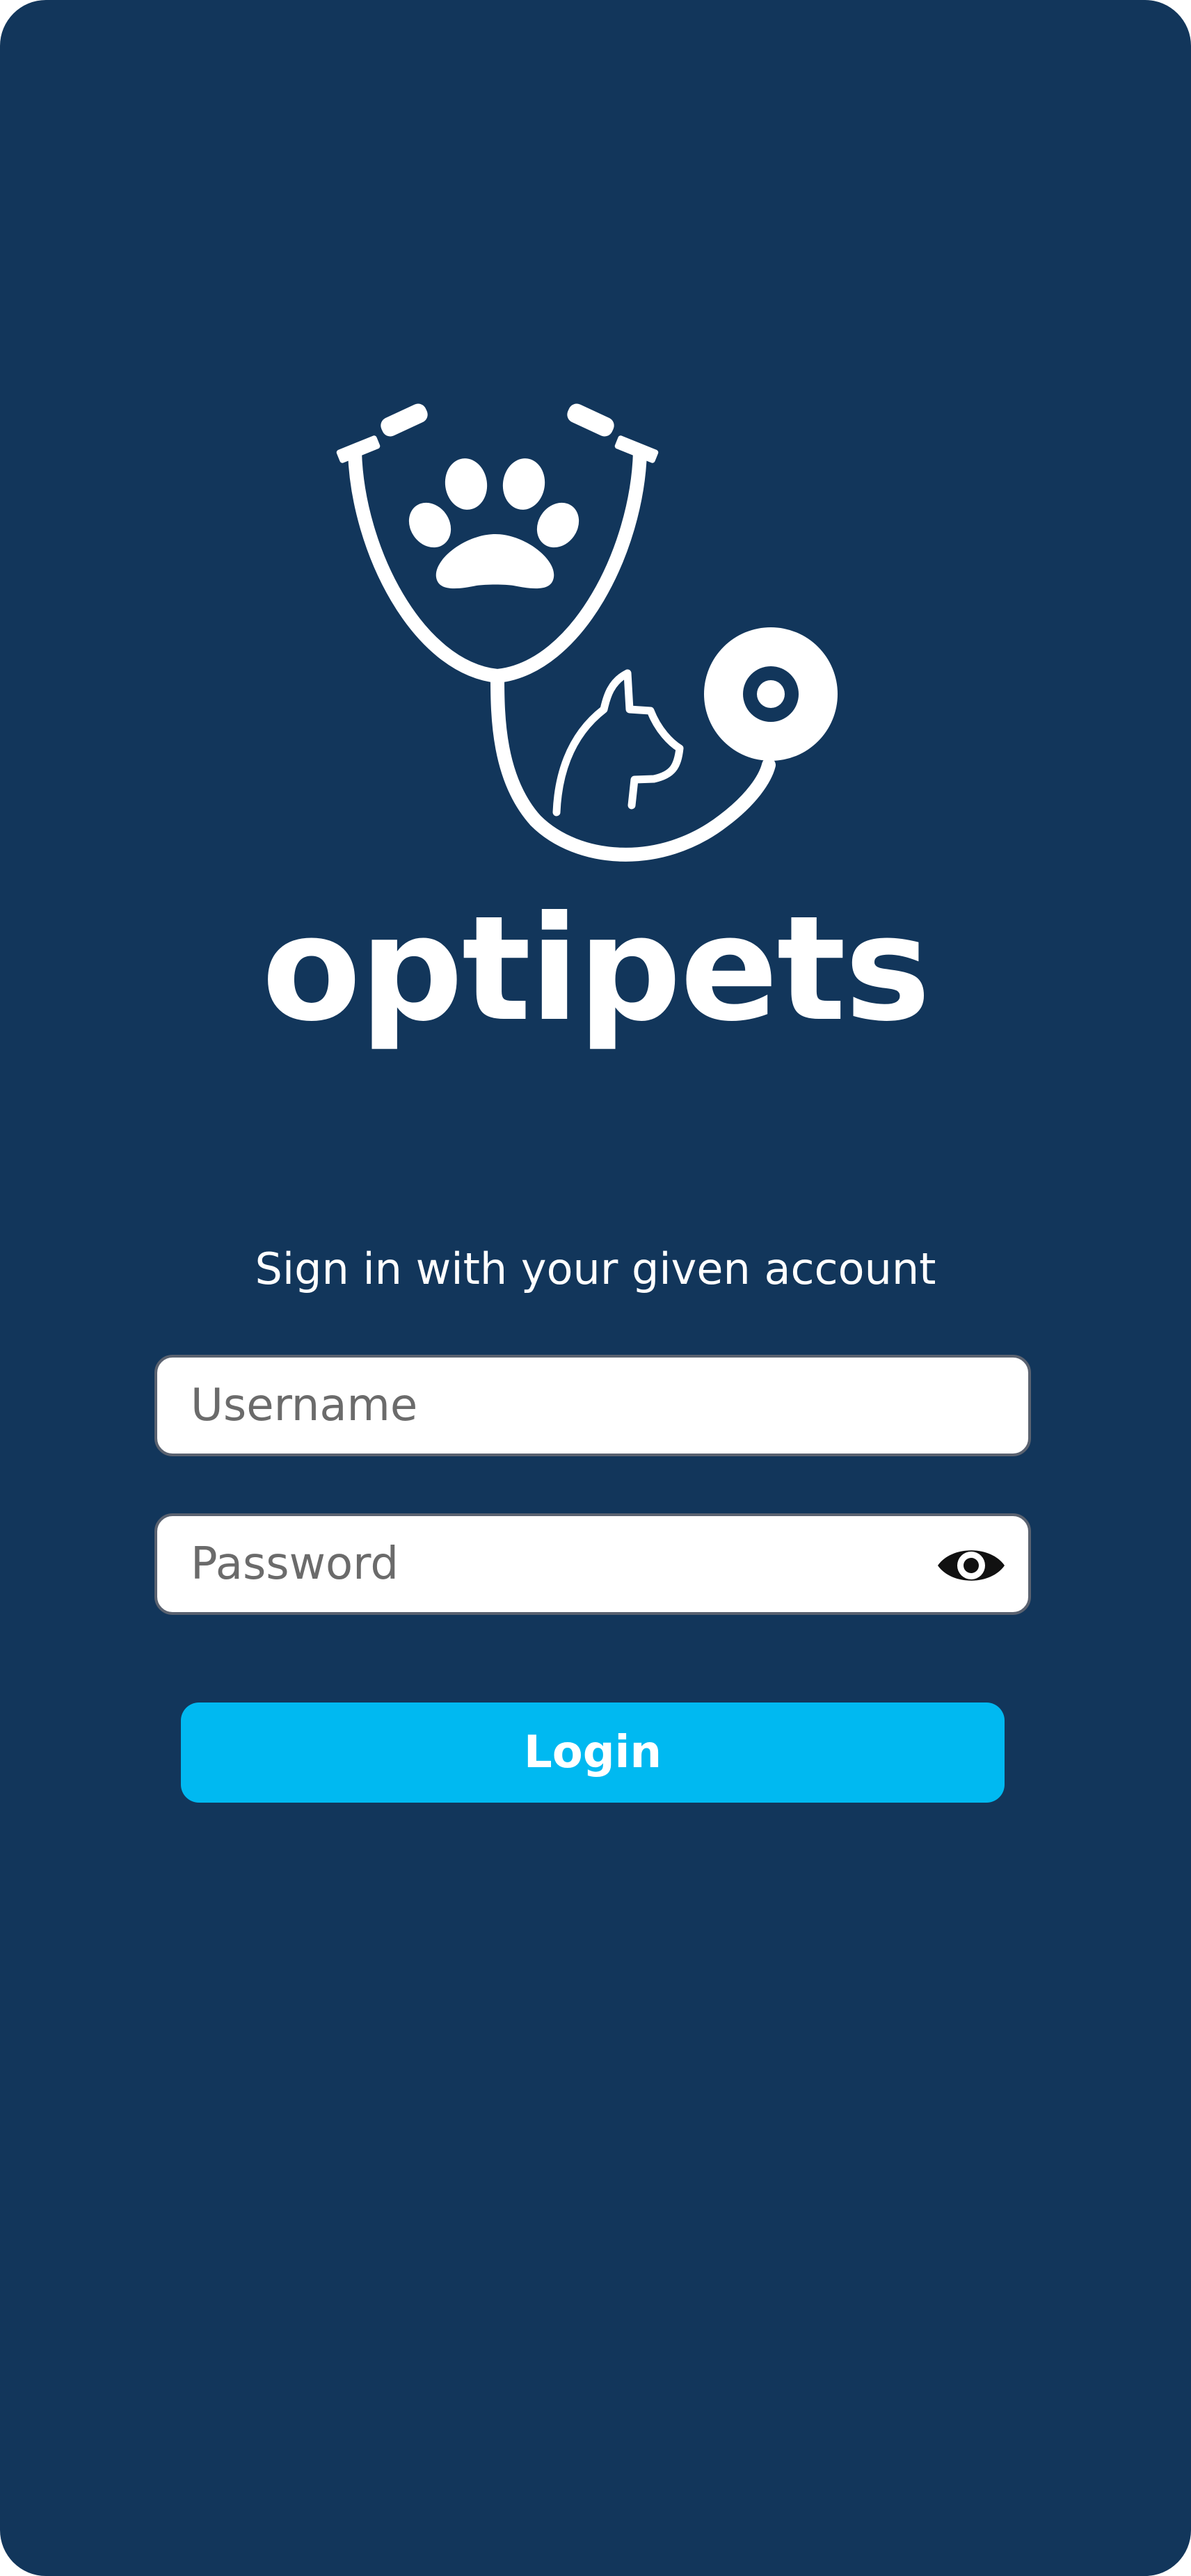 This screenshot has height=2576, width=1191. I want to click on username-input, so click(594, 1406).